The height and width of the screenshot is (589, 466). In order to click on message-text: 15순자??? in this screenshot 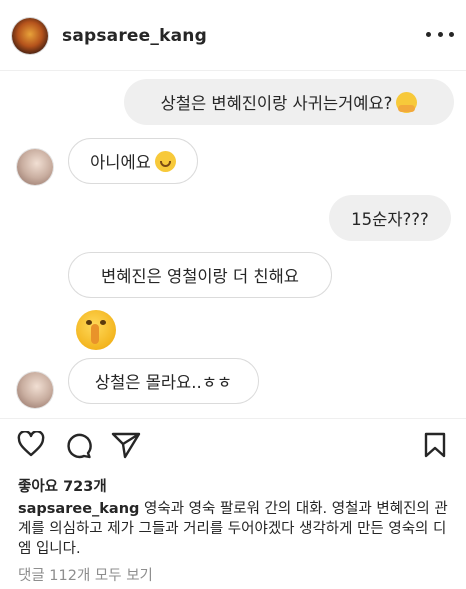, I will do `click(390, 219)`.